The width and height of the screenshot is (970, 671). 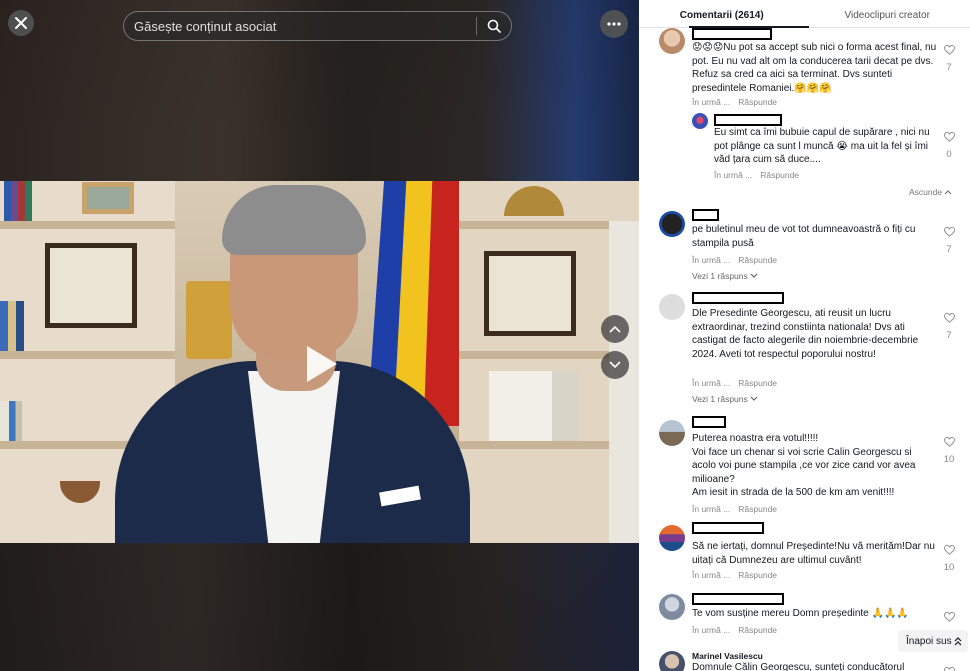 I want to click on blurred-bottom-strip, so click(x=319, y=607).